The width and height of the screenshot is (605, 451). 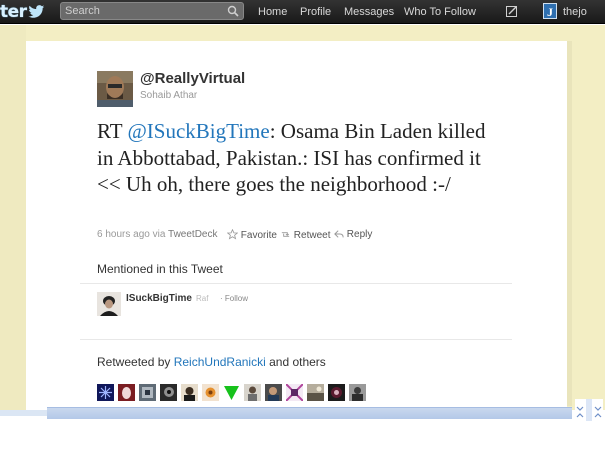 What do you see at coordinates (233, 11) in the screenshot?
I see `search-icon` at bounding box center [233, 11].